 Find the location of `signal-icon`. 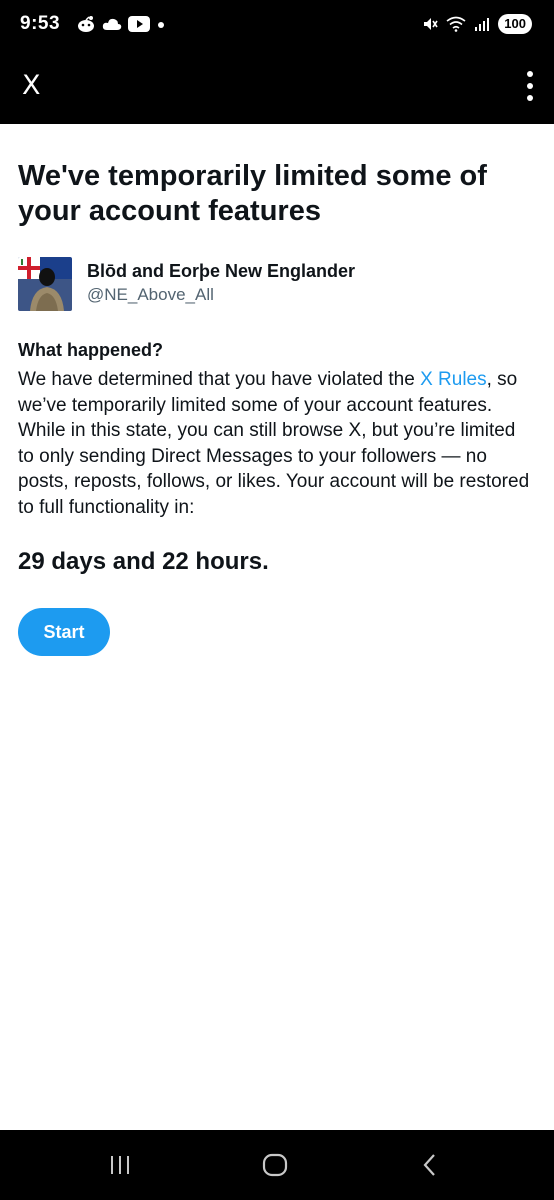

signal-icon is located at coordinates (482, 24).